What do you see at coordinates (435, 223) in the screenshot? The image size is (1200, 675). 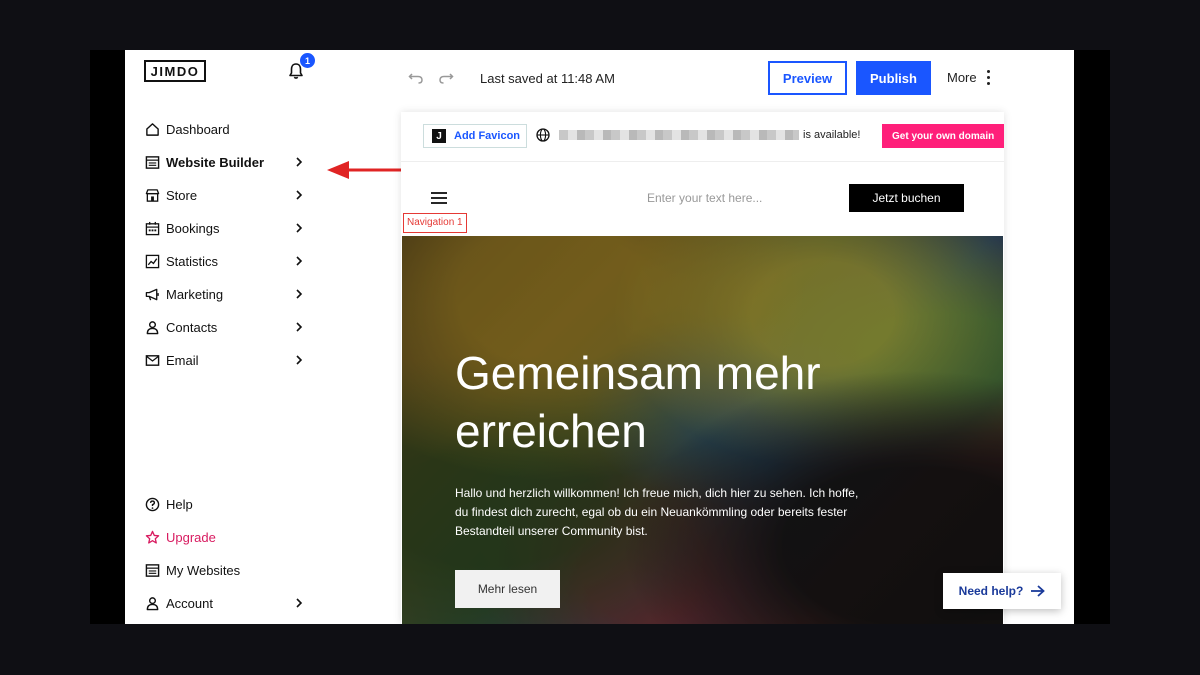 I see `navigation-label-tag: Navigation 1` at bounding box center [435, 223].